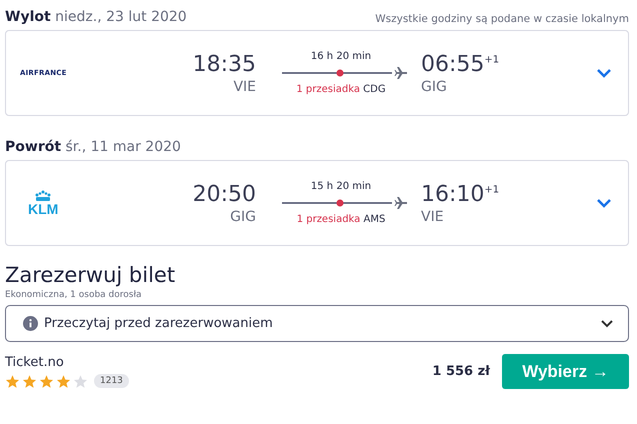 The height and width of the screenshot is (424, 637). What do you see at coordinates (460, 64) in the screenshot?
I see `arrival-time: 06:55$^{+1}$` at bounding box center [460, 64].